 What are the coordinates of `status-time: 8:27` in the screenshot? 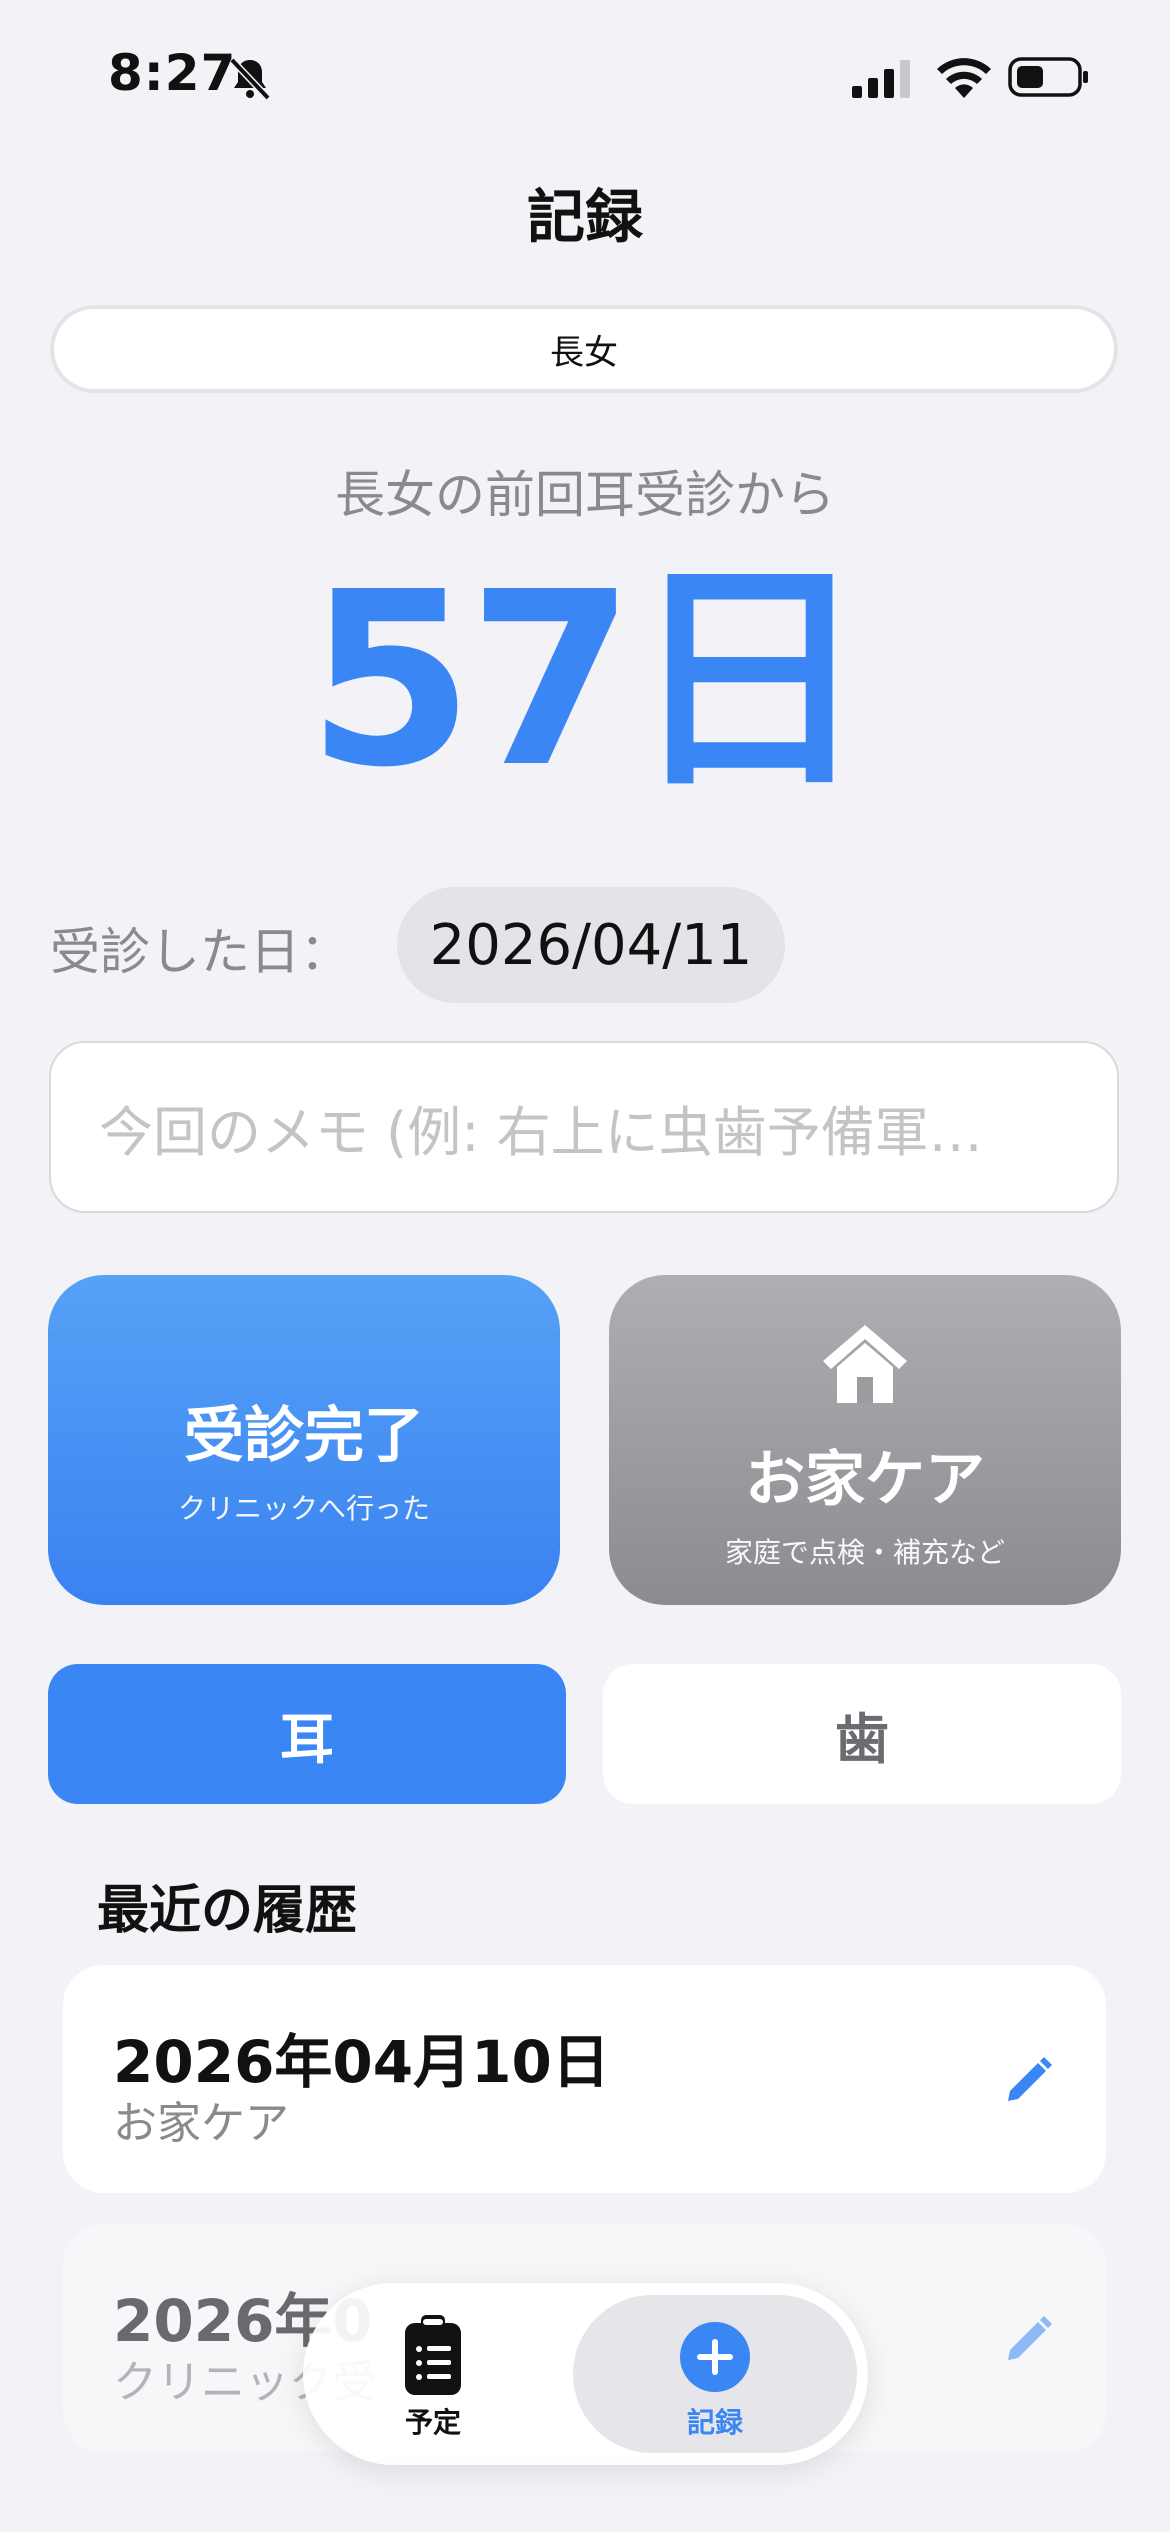 It's located at (172, 73).